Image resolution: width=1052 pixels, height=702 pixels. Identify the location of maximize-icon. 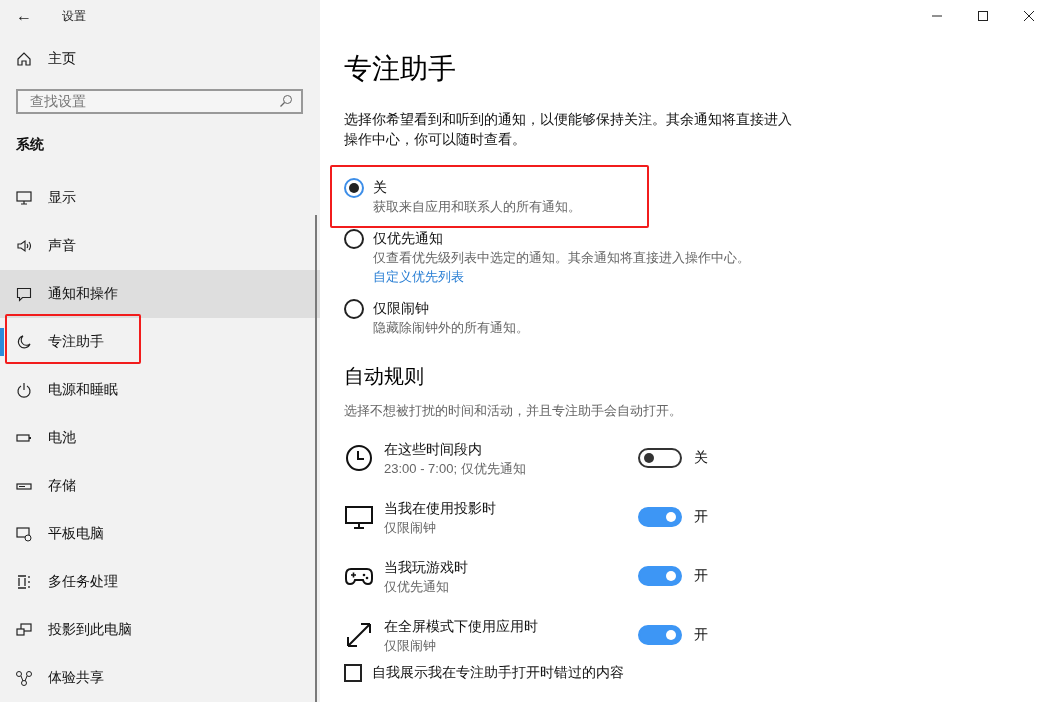
(983, 16).